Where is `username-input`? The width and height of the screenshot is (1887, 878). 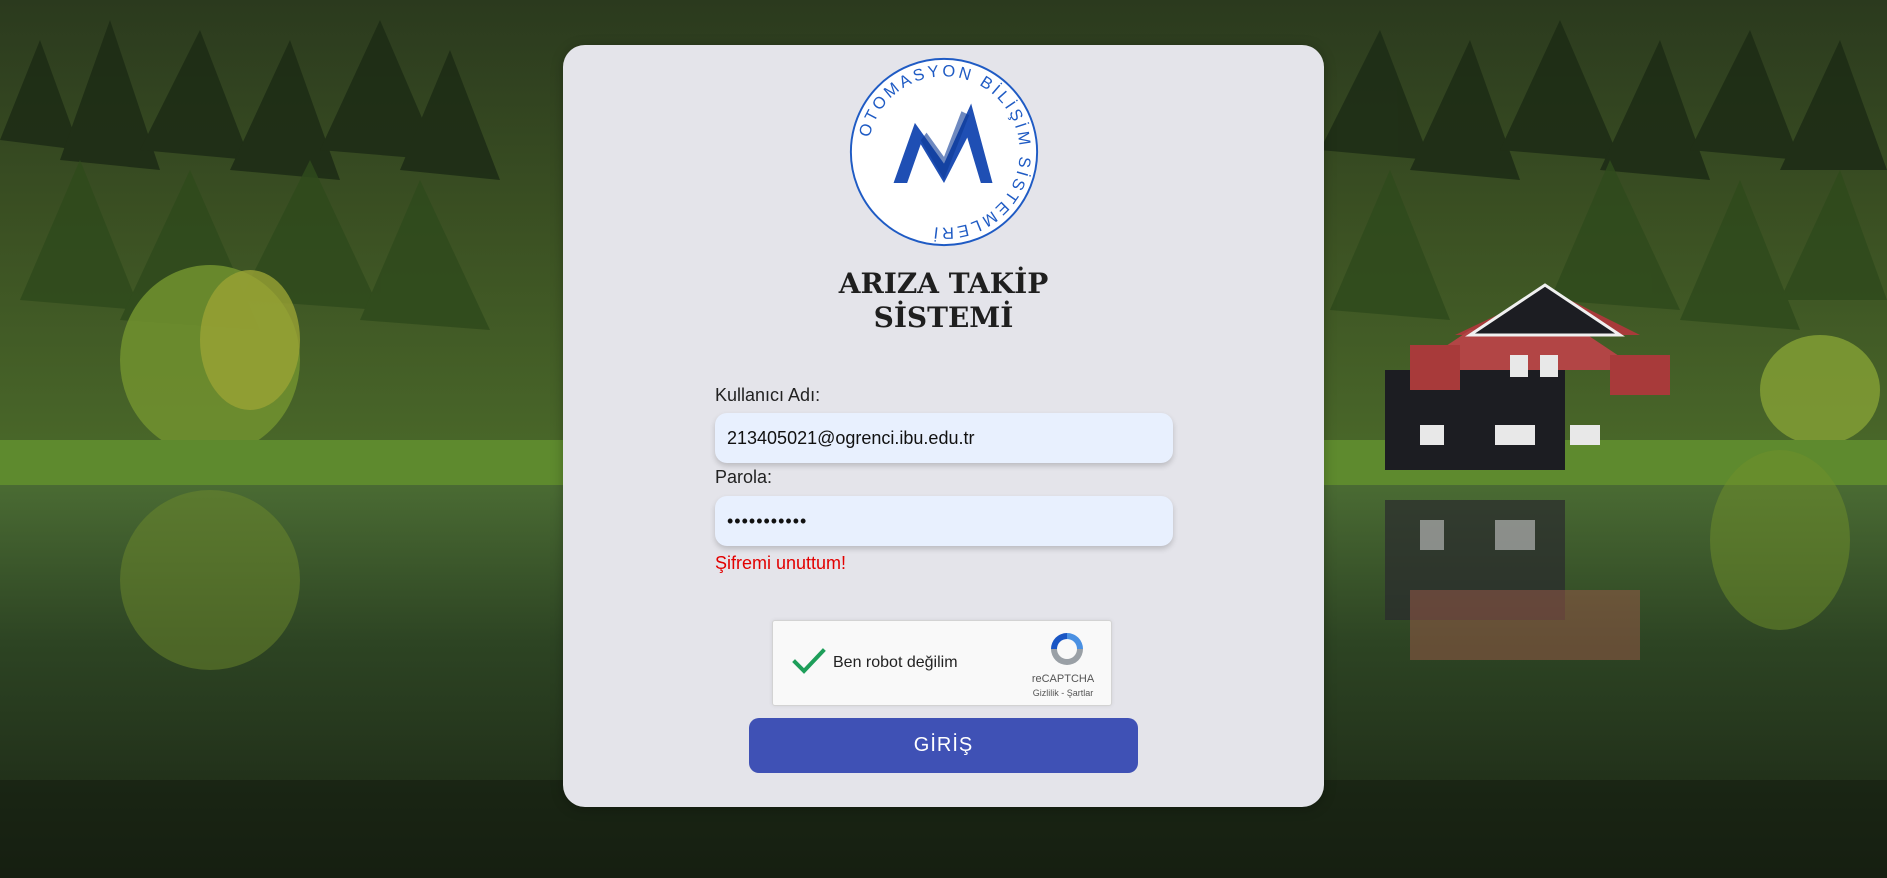 username-input is located at coordinates (944, 438).